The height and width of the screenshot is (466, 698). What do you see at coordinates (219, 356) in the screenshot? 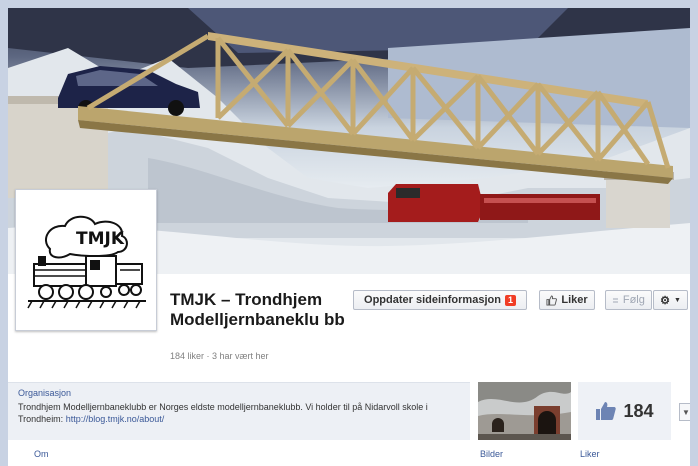
I see `page-like-count-text: 184 liker · 3 har vært her` at bounding box center [219, 356].